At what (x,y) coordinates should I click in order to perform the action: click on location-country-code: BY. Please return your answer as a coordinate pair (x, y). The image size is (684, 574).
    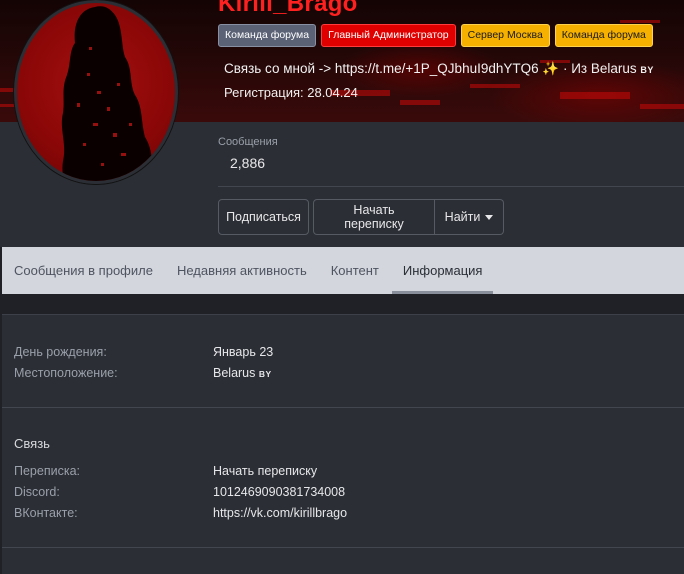
    Looking at the image, I should click on (265, 374).